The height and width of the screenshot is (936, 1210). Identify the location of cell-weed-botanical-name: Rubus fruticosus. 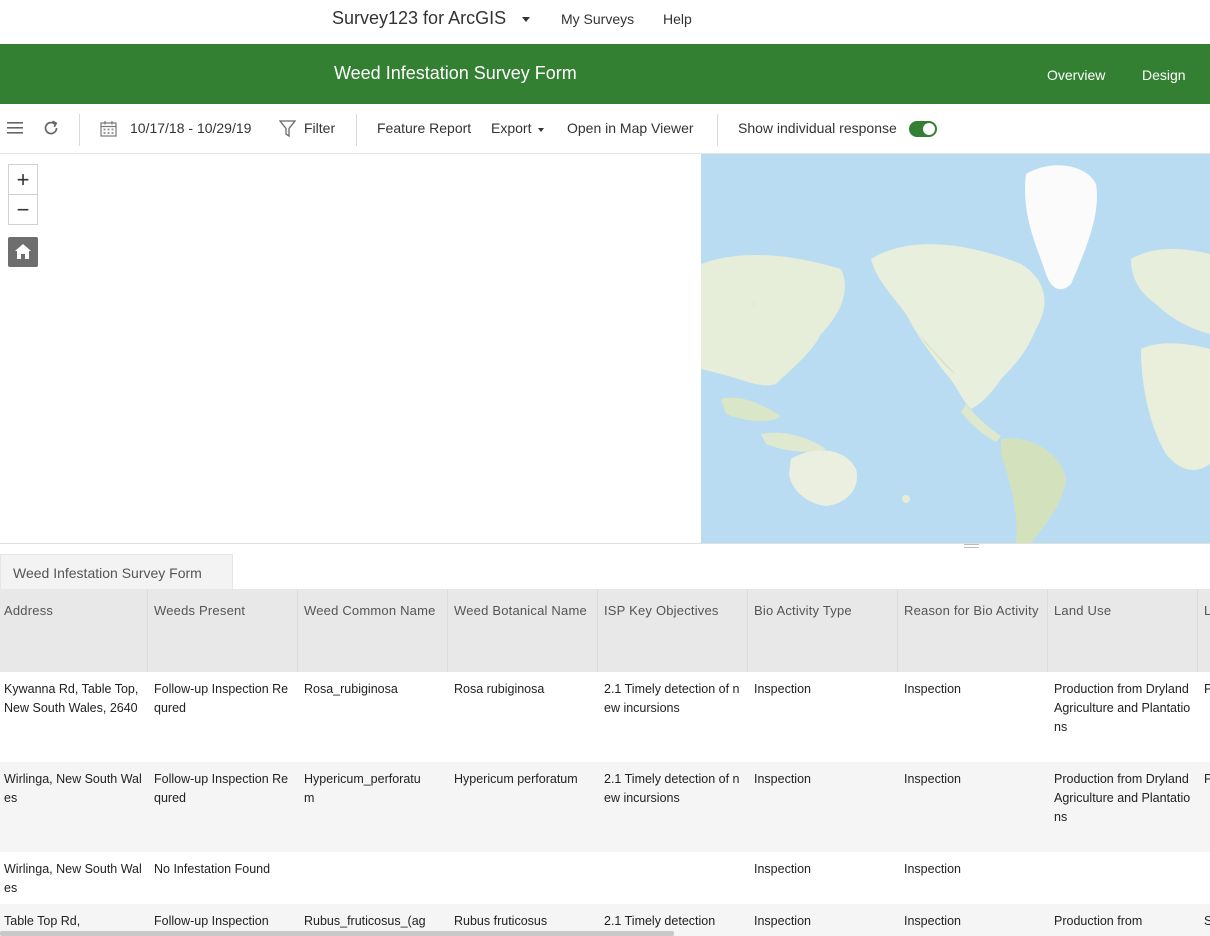
(501, 921).